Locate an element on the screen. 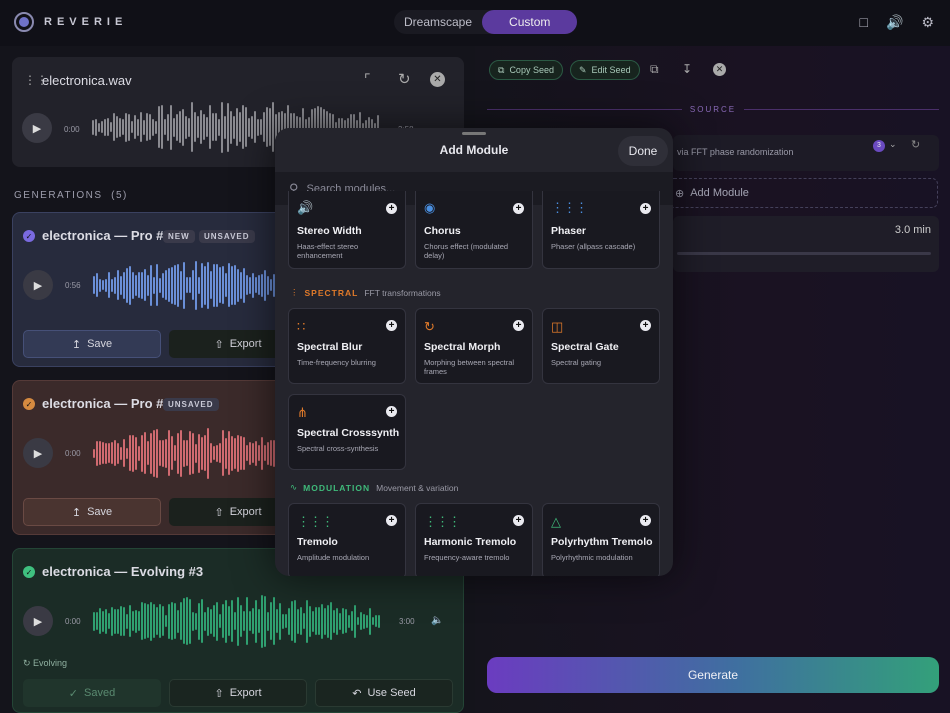 This screenshot has width=950, height=713. module-name: Chorus is located at coordinates (442, 231).